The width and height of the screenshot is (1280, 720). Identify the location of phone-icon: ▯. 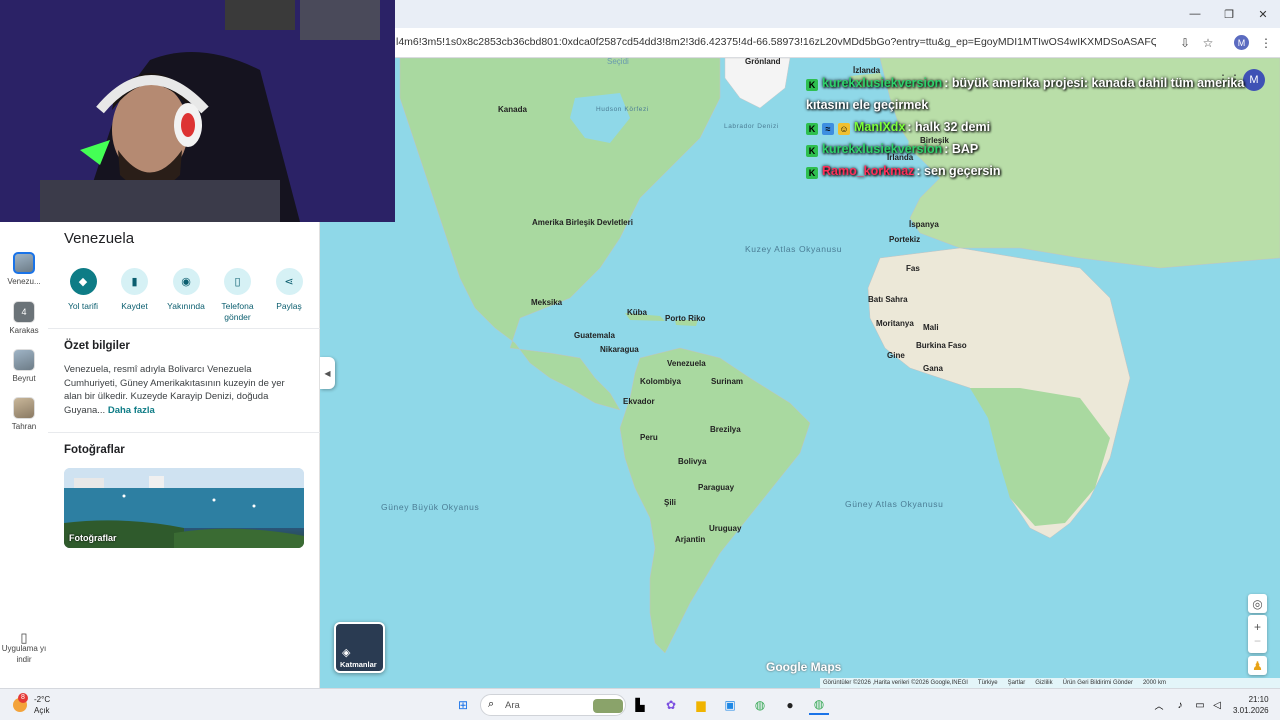
(237, 281).